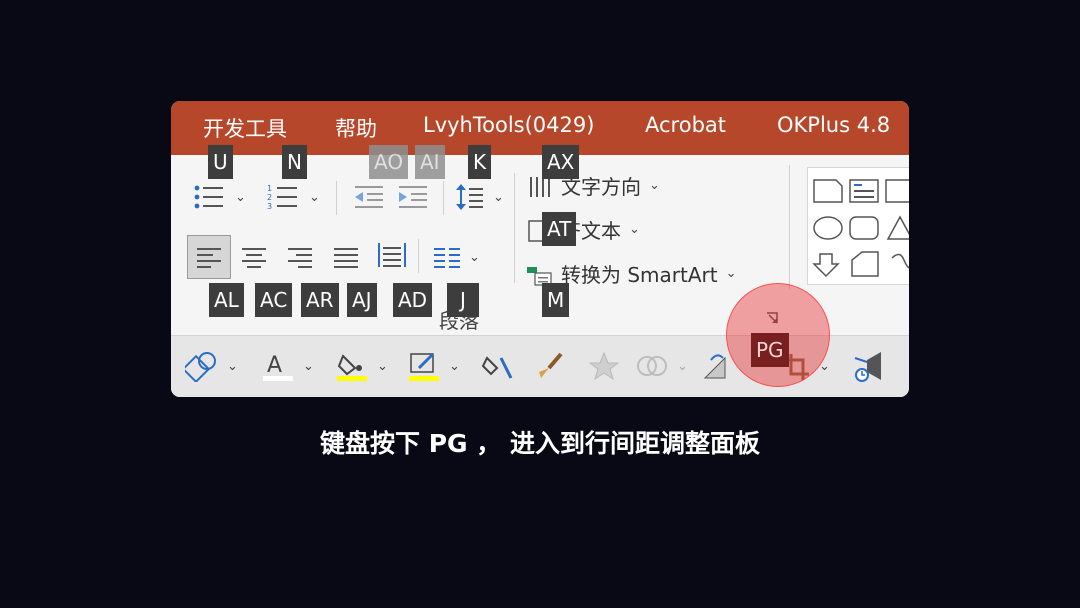  I want to click on pen-icon, so click(424, 366).